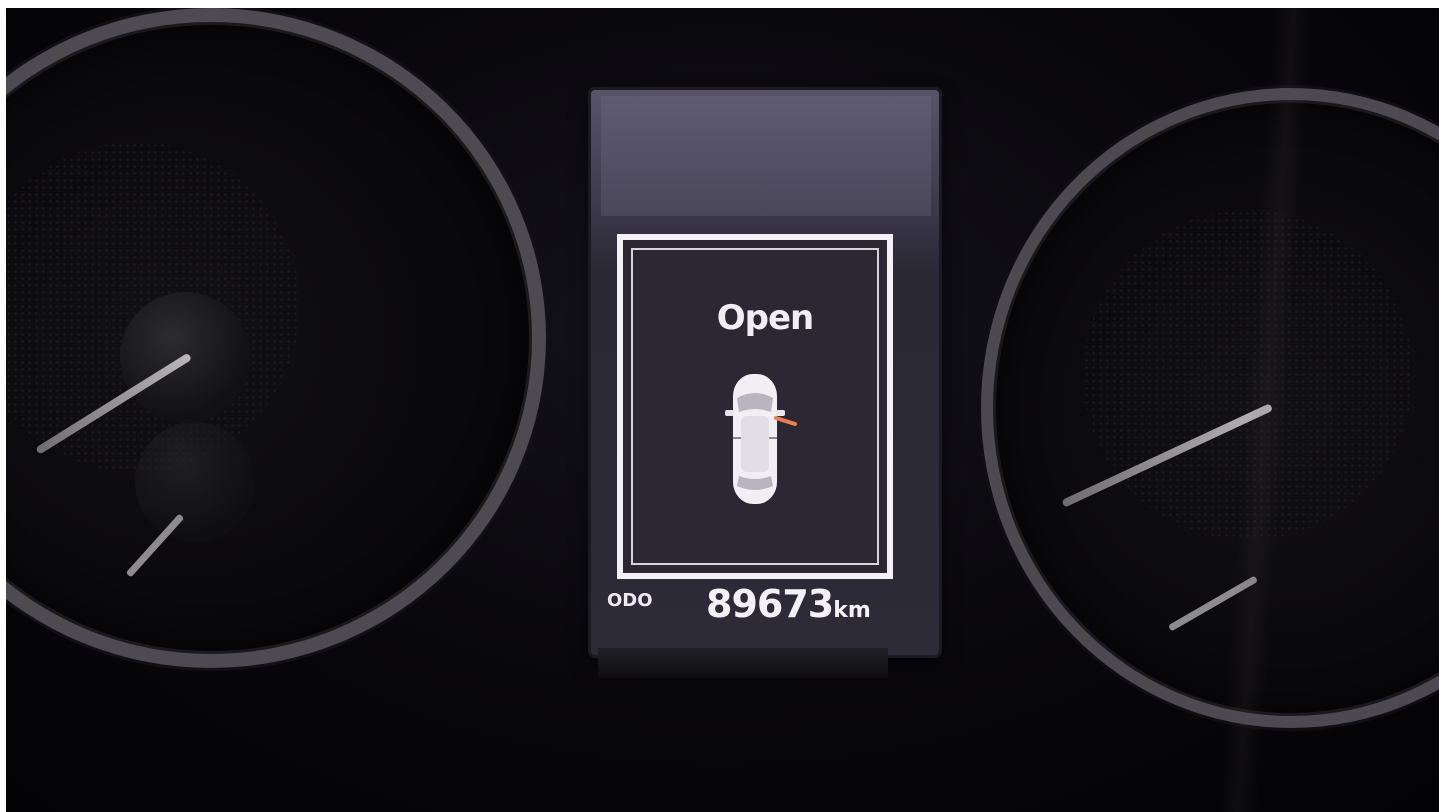  Describe the element at coordinates (743, 663) in the screenshot. I see `display-base` at that location.